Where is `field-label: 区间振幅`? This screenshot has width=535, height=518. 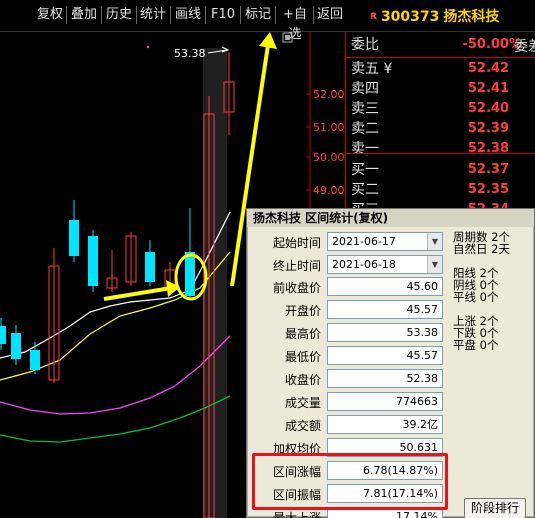
field-label: 区间振幅 is located at coordinates (296, 495).